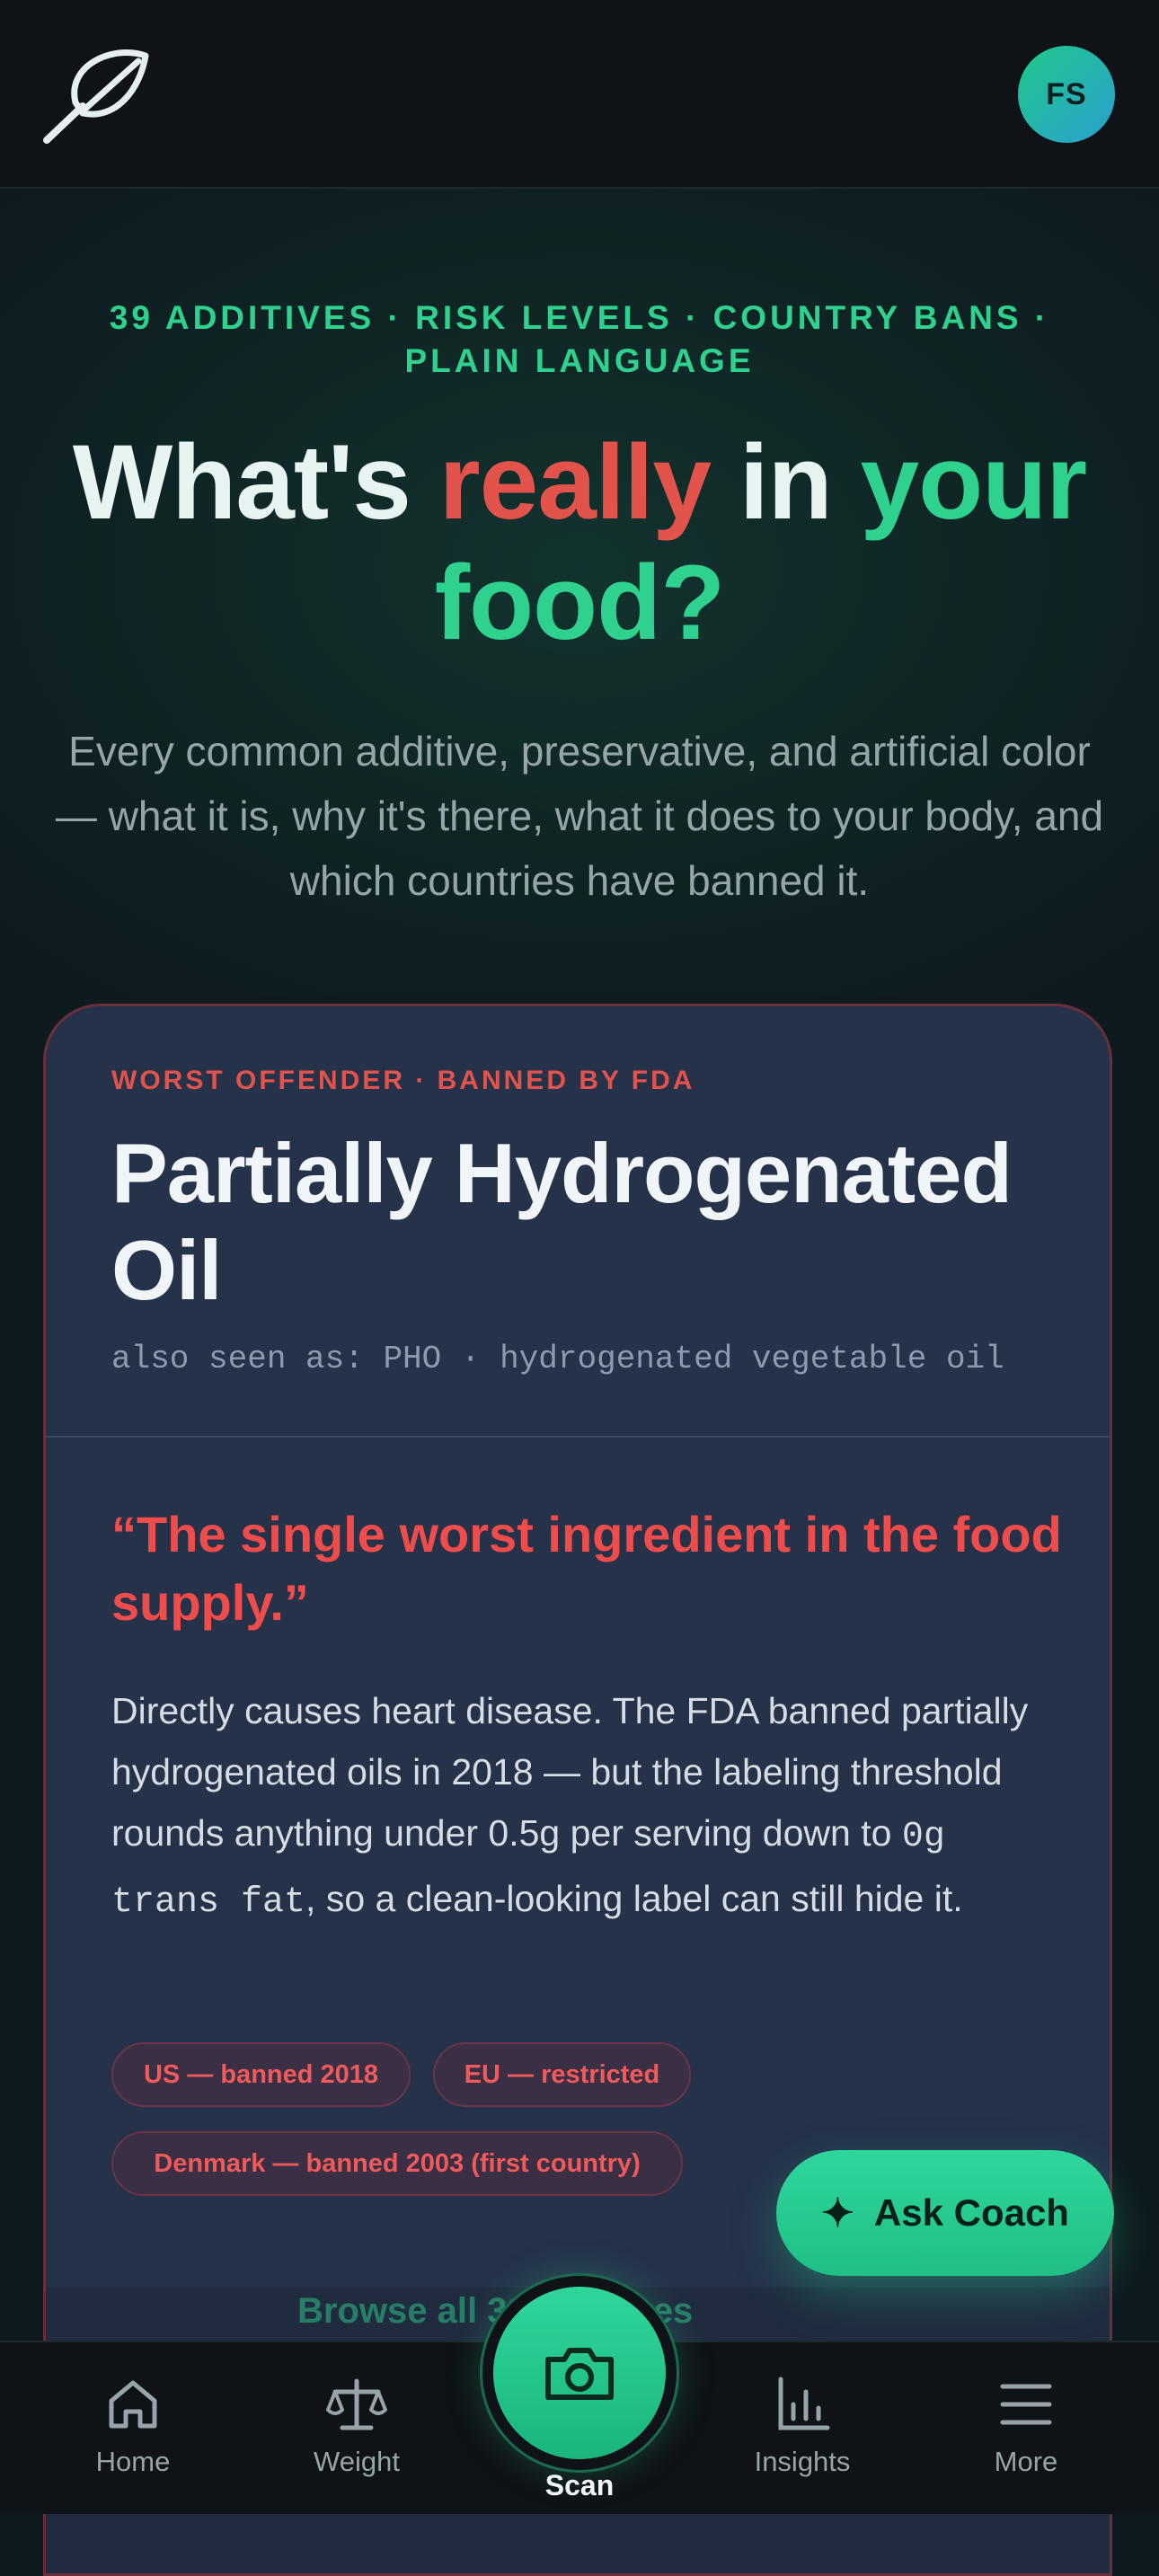 The width and height of the screenshot is (1159, 2576). I want to click on home-icon, so click(133, 2404).